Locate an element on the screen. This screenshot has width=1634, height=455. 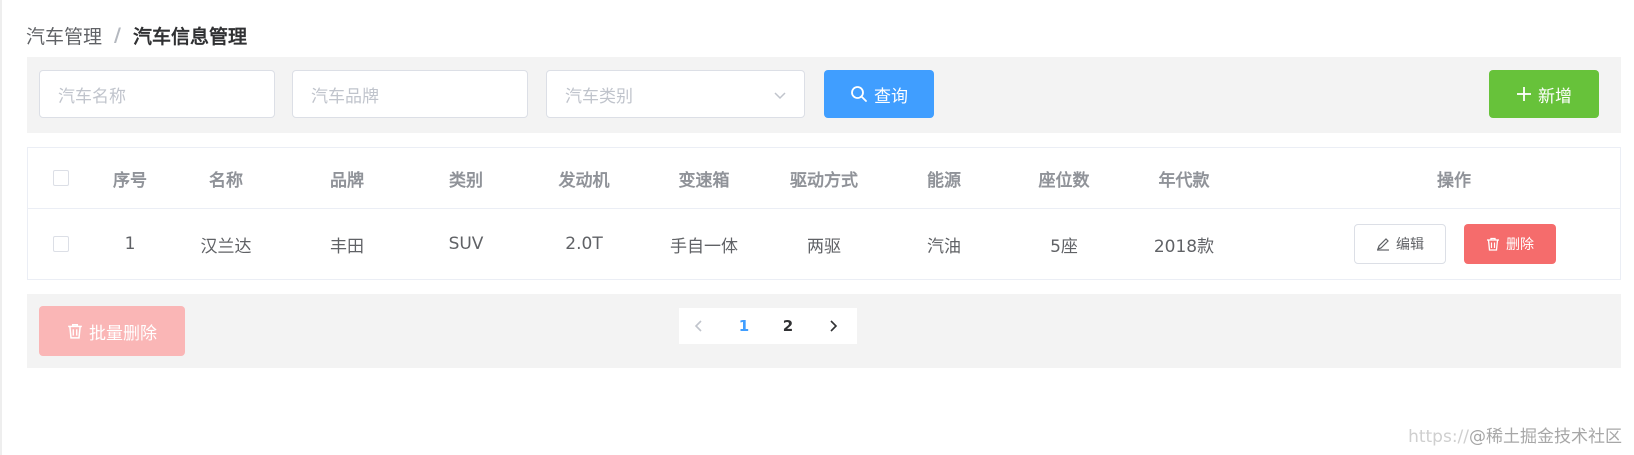
batch-delete-button: 批量删除 is located at coordinates (112, 331).